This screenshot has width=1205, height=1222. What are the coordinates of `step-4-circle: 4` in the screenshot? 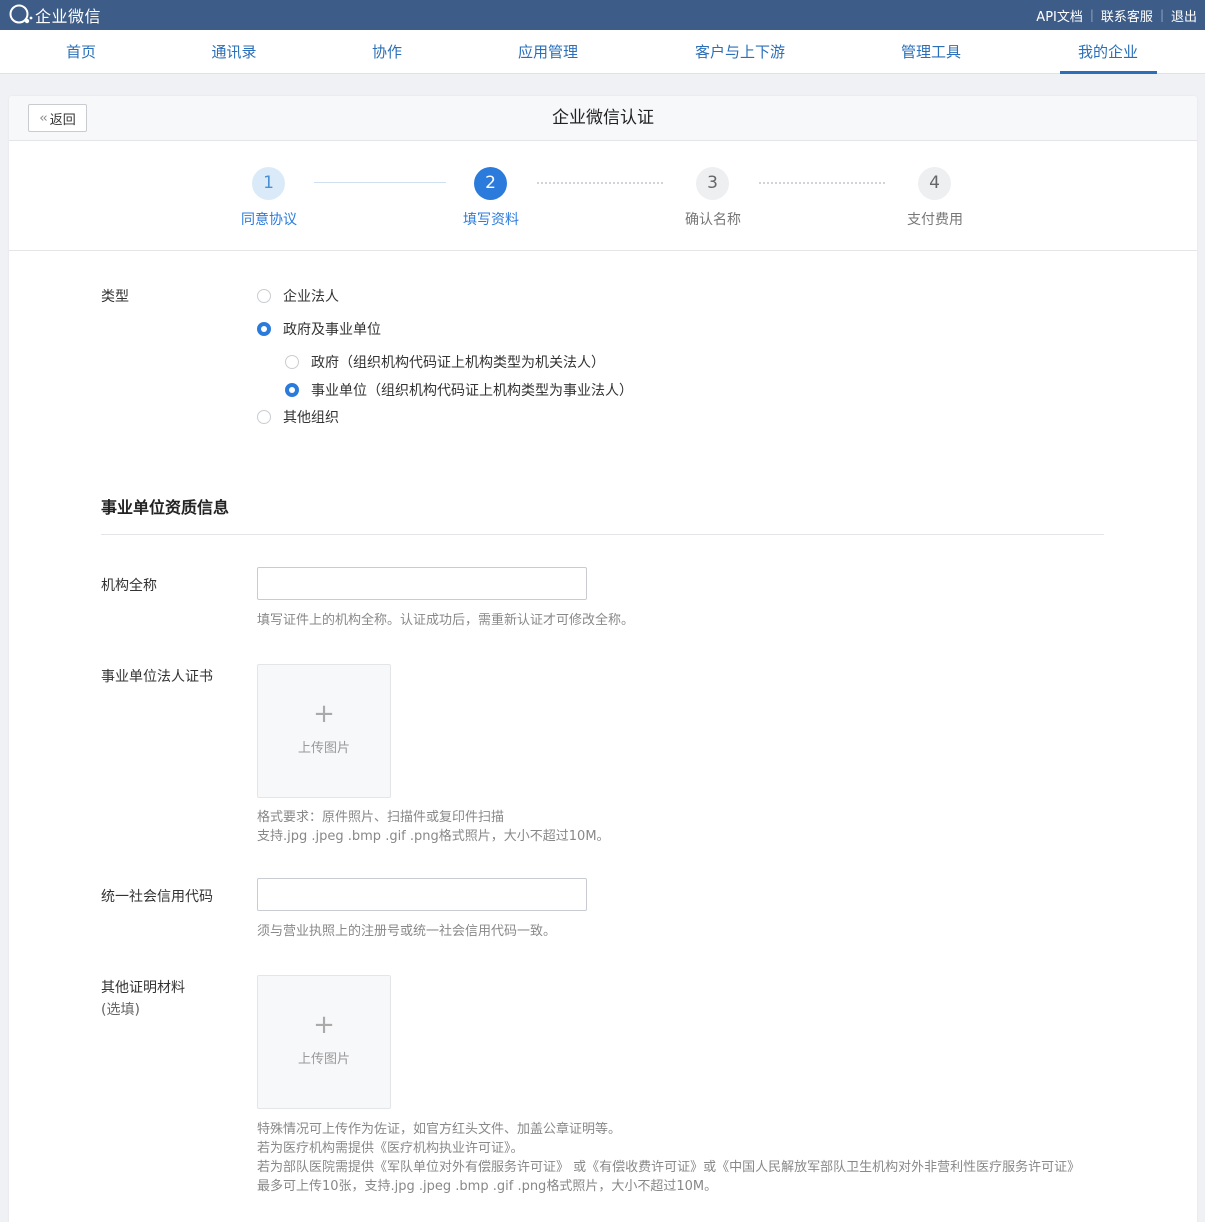 It's located at (934, 183).